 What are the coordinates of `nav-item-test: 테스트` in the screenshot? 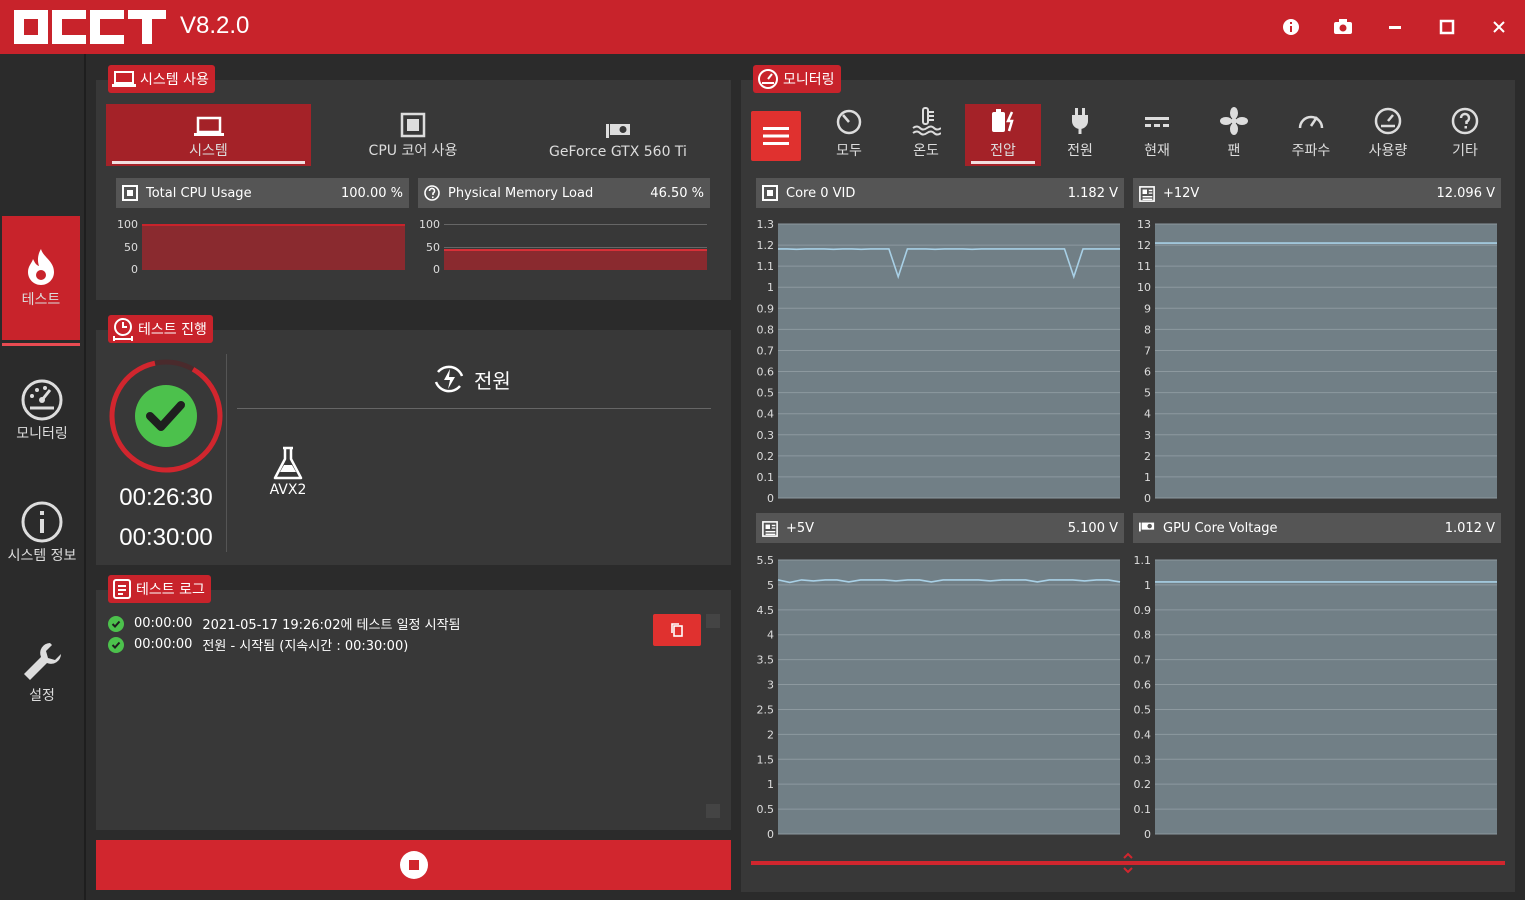 It's located at (41, 281).